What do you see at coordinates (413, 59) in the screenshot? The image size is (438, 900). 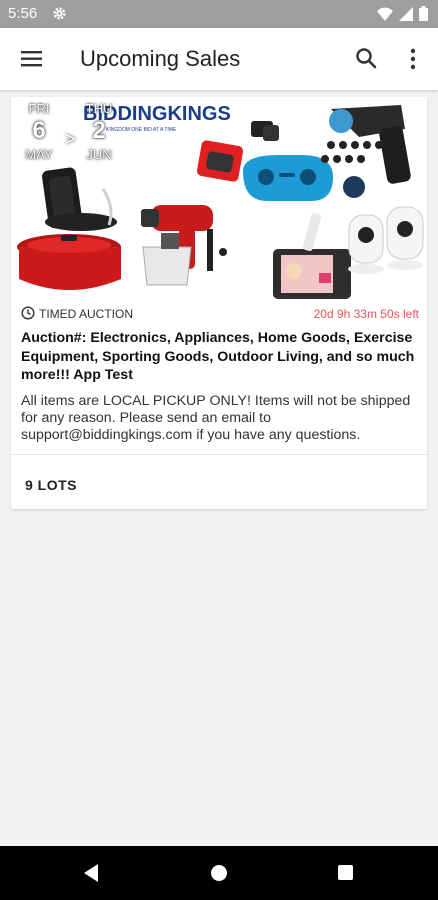 I see `more-vert-icon` at bounding box center [413, 59].